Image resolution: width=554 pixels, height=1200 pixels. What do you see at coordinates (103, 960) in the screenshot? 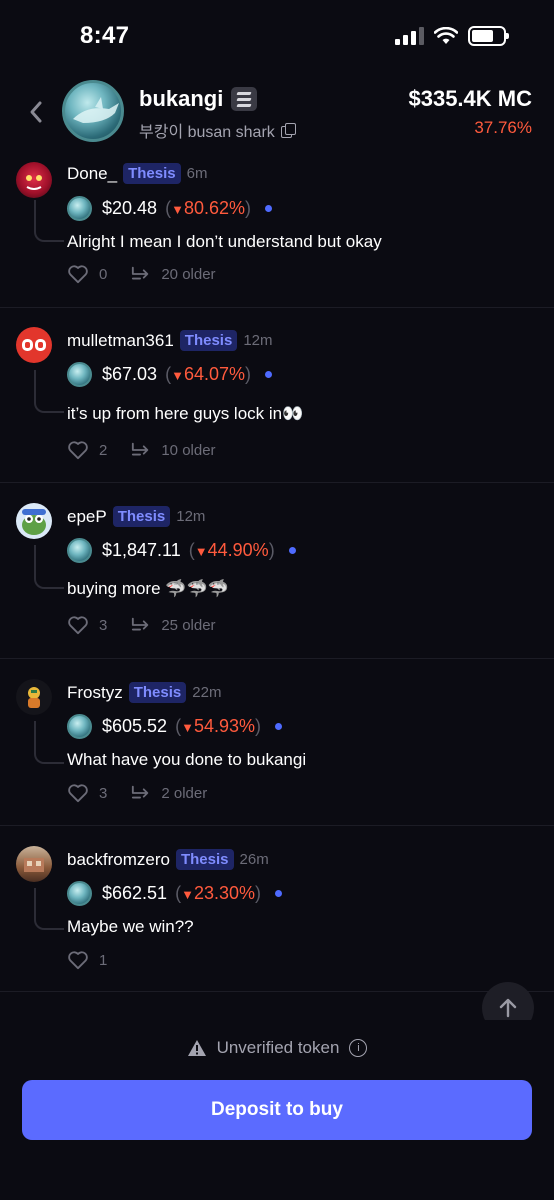
I see `like-count: 1` at bounding box center [103, 960].